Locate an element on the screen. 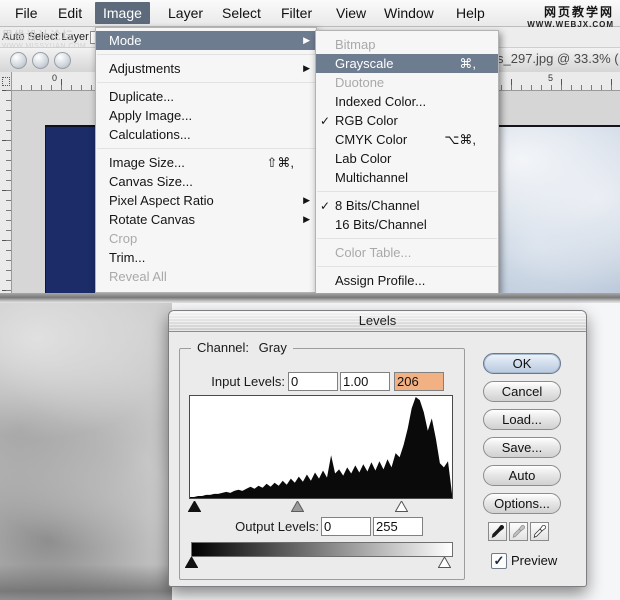 The height and width of the screenshot is (600, 620). menubar-item-window: Window is located at coordinates (409, 13).